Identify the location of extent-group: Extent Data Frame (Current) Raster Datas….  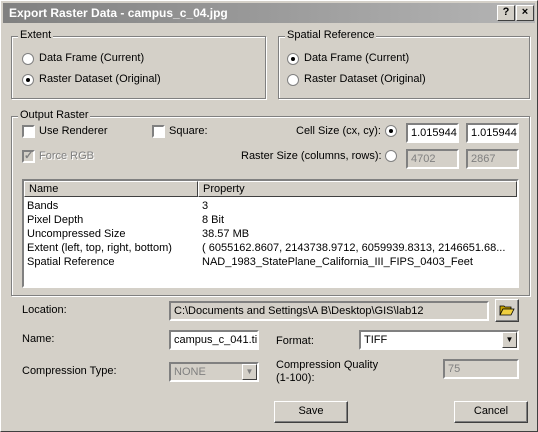
(138, 64).